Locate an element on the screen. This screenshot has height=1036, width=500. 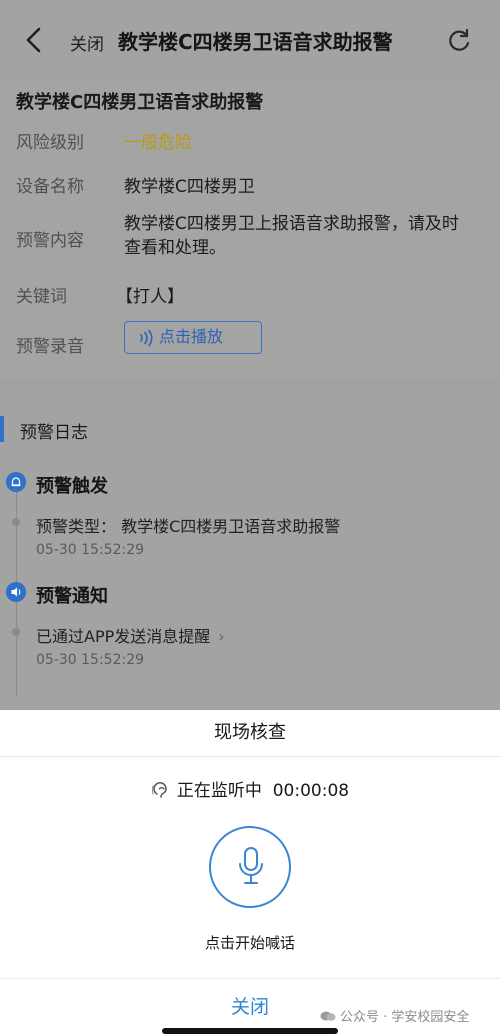
refresh-icon is located at coordinates (459, 41).